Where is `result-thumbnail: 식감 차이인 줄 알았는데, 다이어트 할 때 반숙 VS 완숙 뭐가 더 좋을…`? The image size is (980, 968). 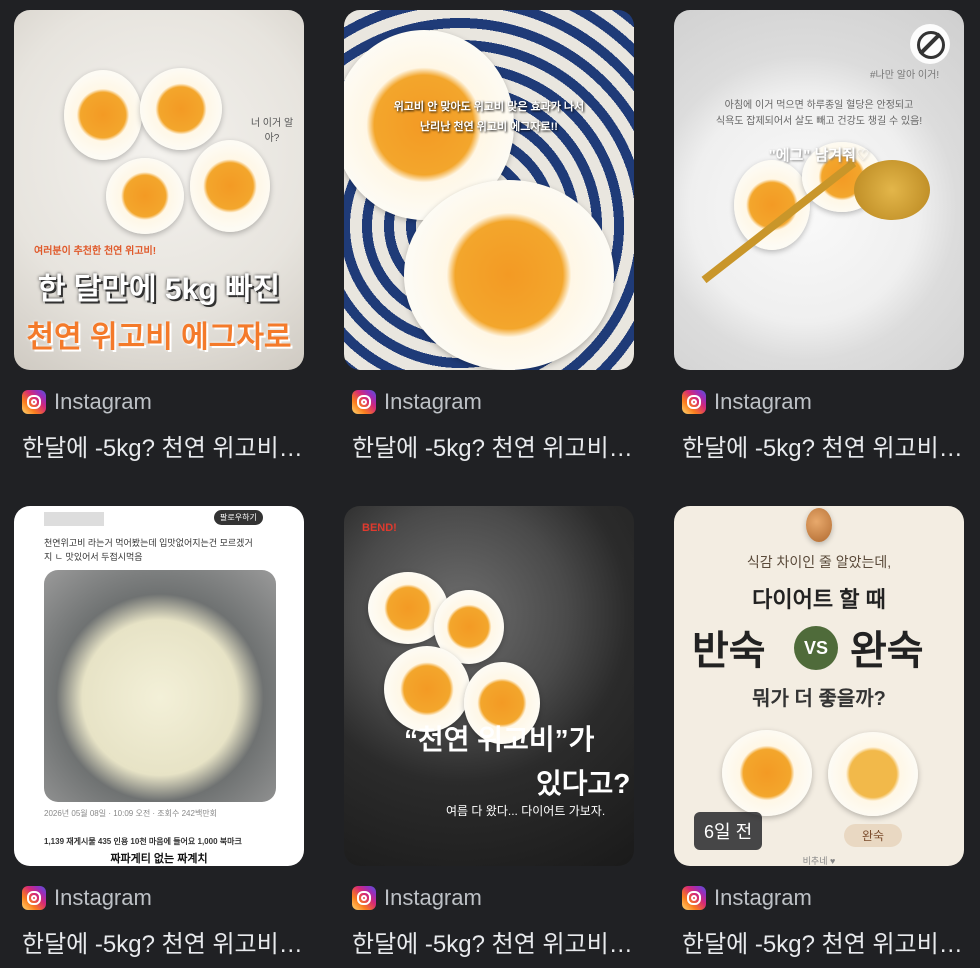 result-thumbnail: 식감 차이인 줄 알았는데, 다이어트 할 때 반숙 VS 완숙 뭐가 더 좋을… is located at coordinates (819, 686).